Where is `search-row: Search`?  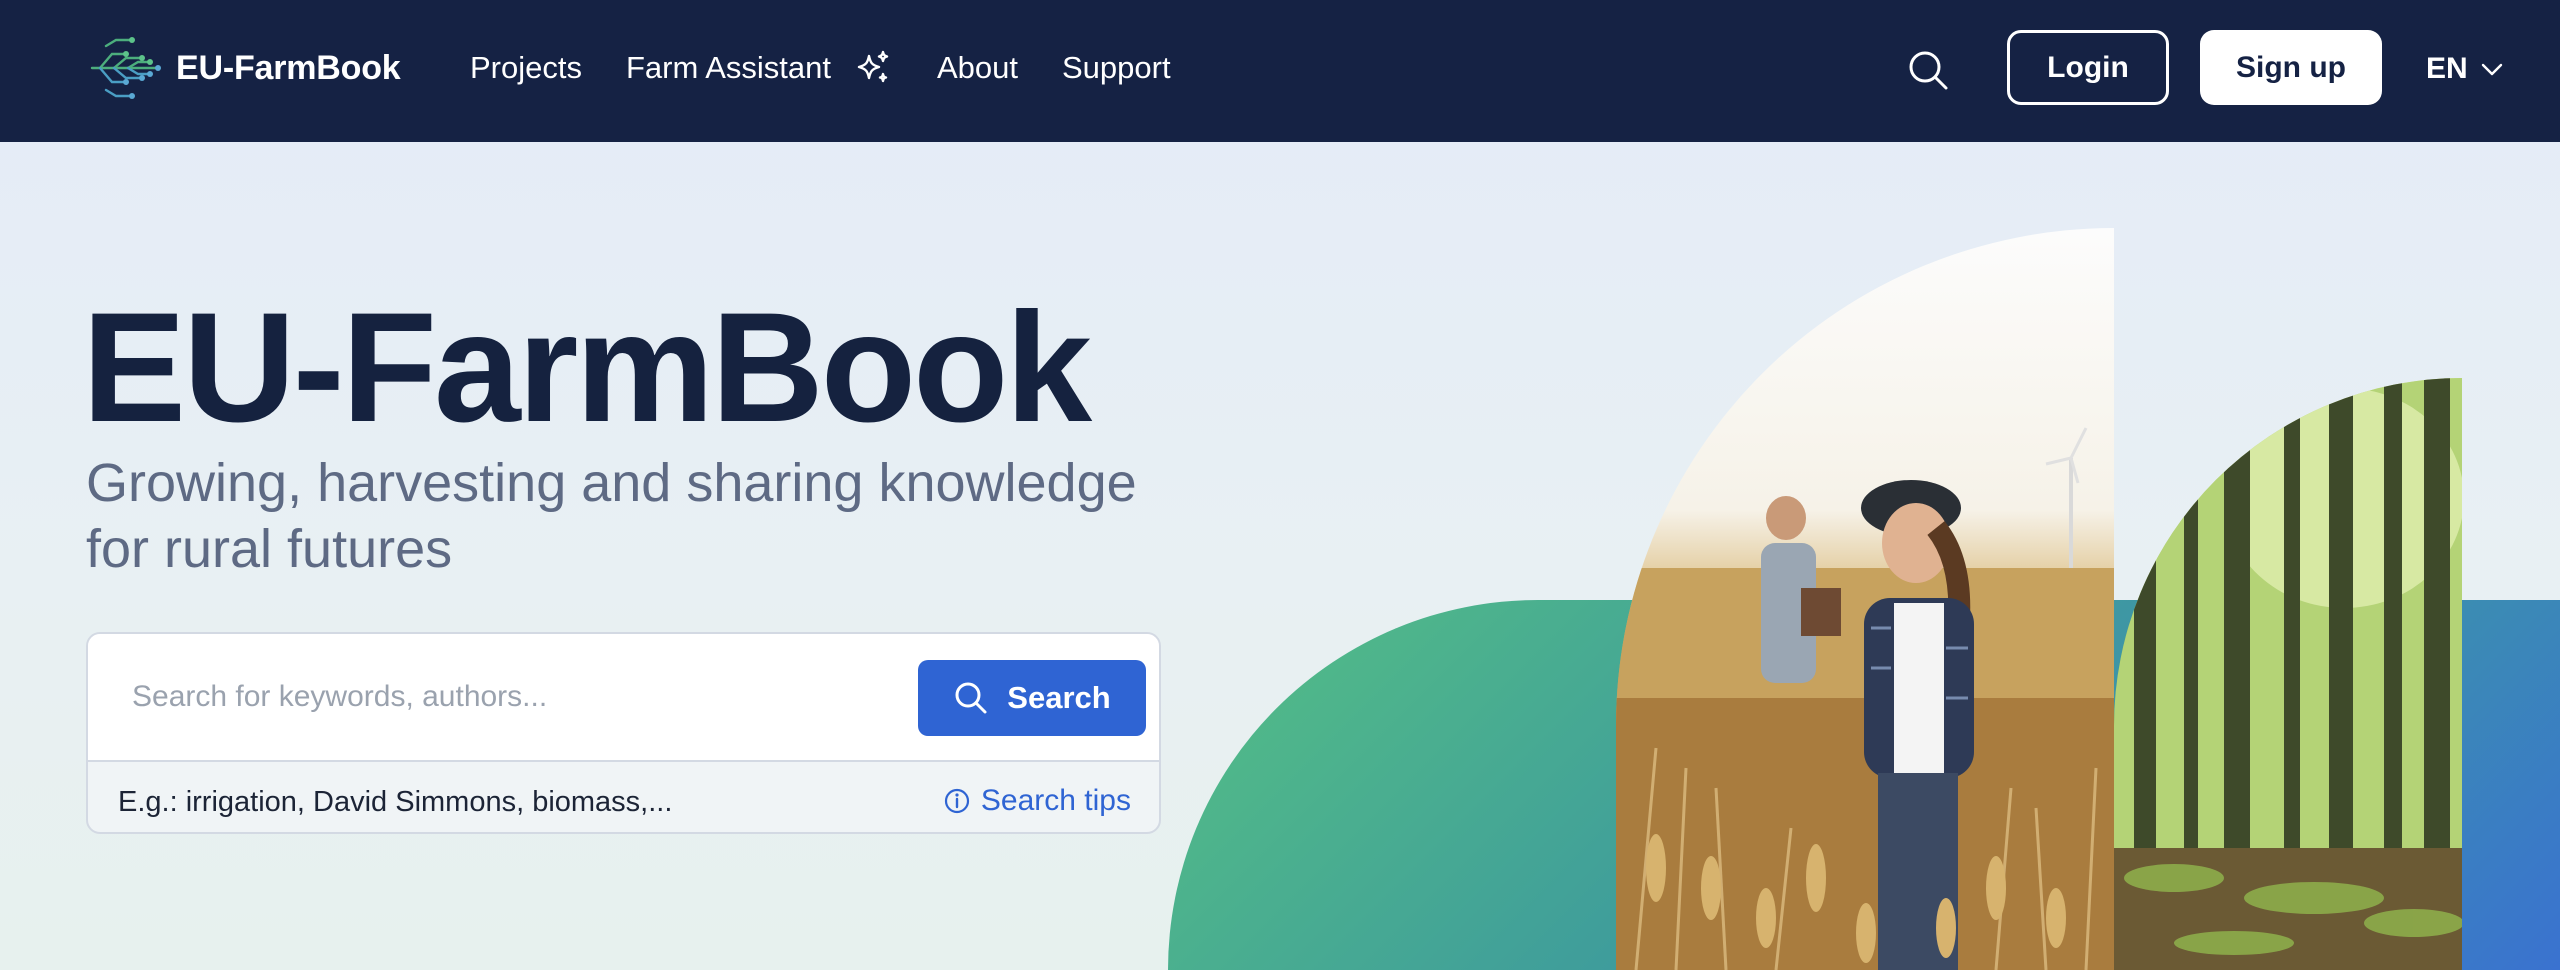
search-row: Search is located at coordinates (623, 698).